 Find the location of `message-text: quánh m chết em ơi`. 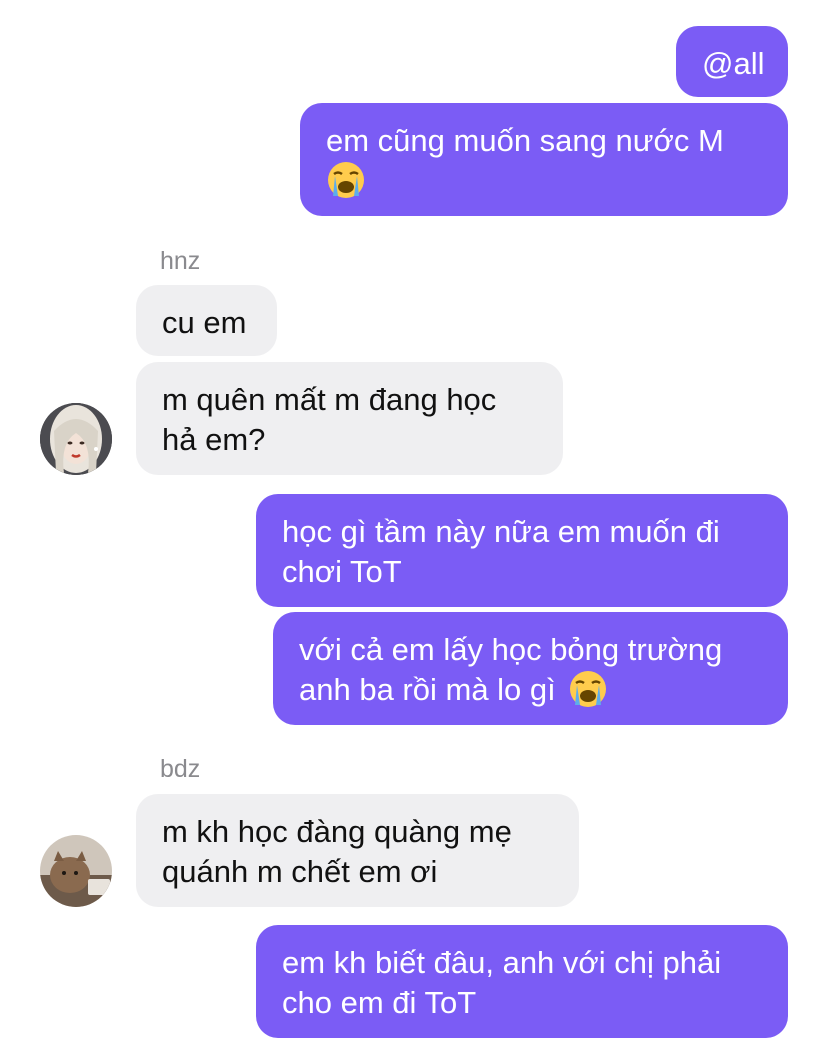

message-text: quánh m chết em ơi is located at coordinates (300, 871).